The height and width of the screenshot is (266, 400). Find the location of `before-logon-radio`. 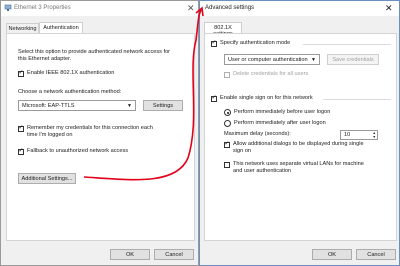

before-logon-radio is located at coordinates (227, 112).